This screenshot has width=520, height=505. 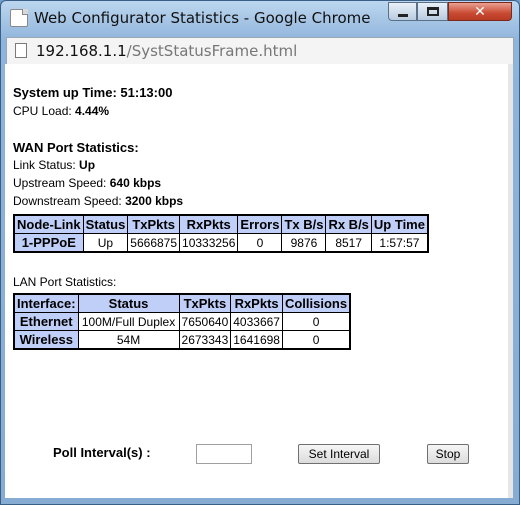 I want to click on uptime-value: 51:13:00, so click(x=146, y=92).